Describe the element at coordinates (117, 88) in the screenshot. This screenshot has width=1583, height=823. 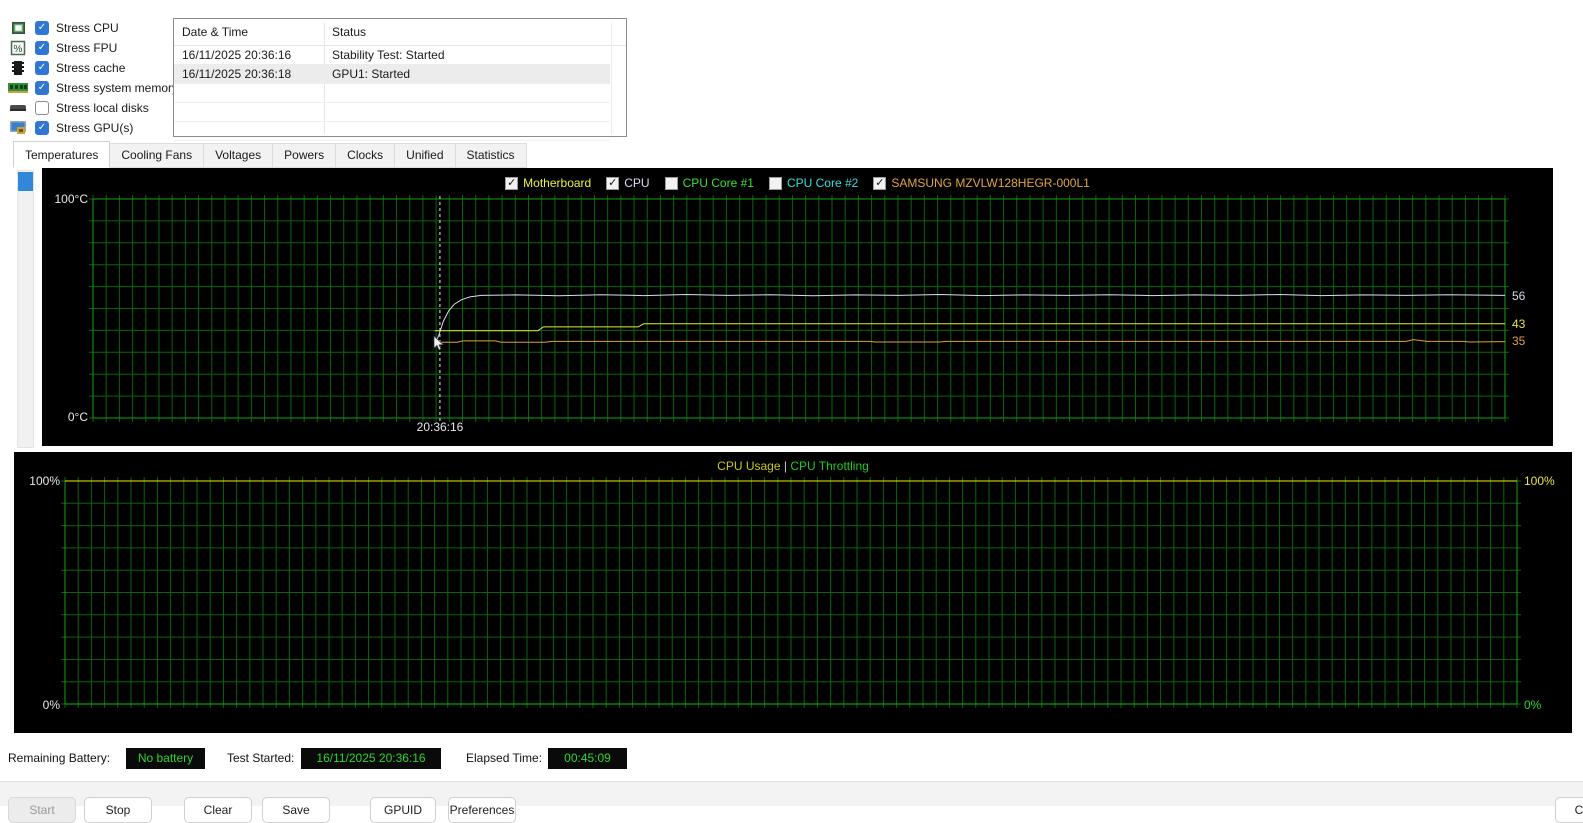
I see `stress-memory-label: Stress system memory` at that location.